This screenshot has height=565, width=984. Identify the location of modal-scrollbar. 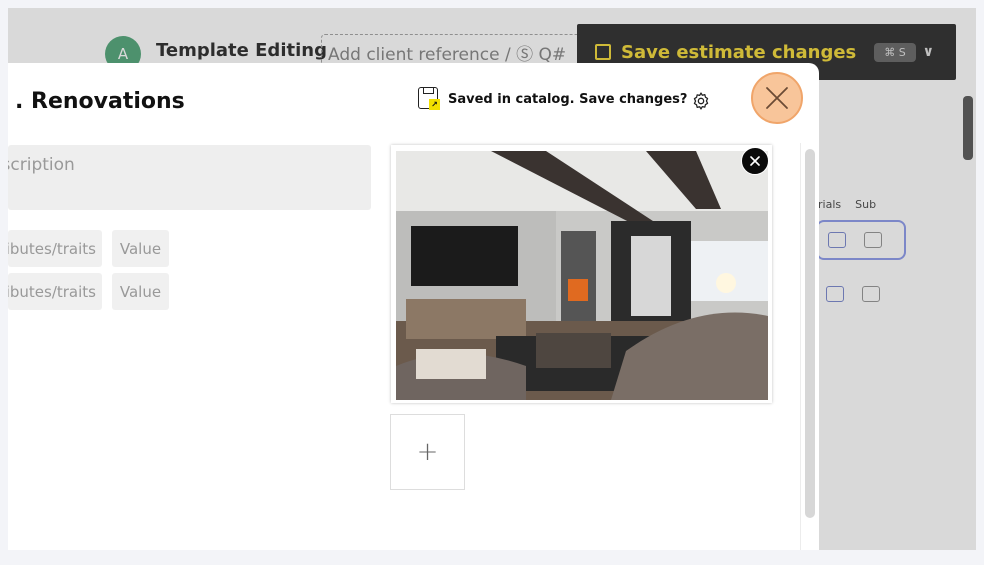
(810, 333).